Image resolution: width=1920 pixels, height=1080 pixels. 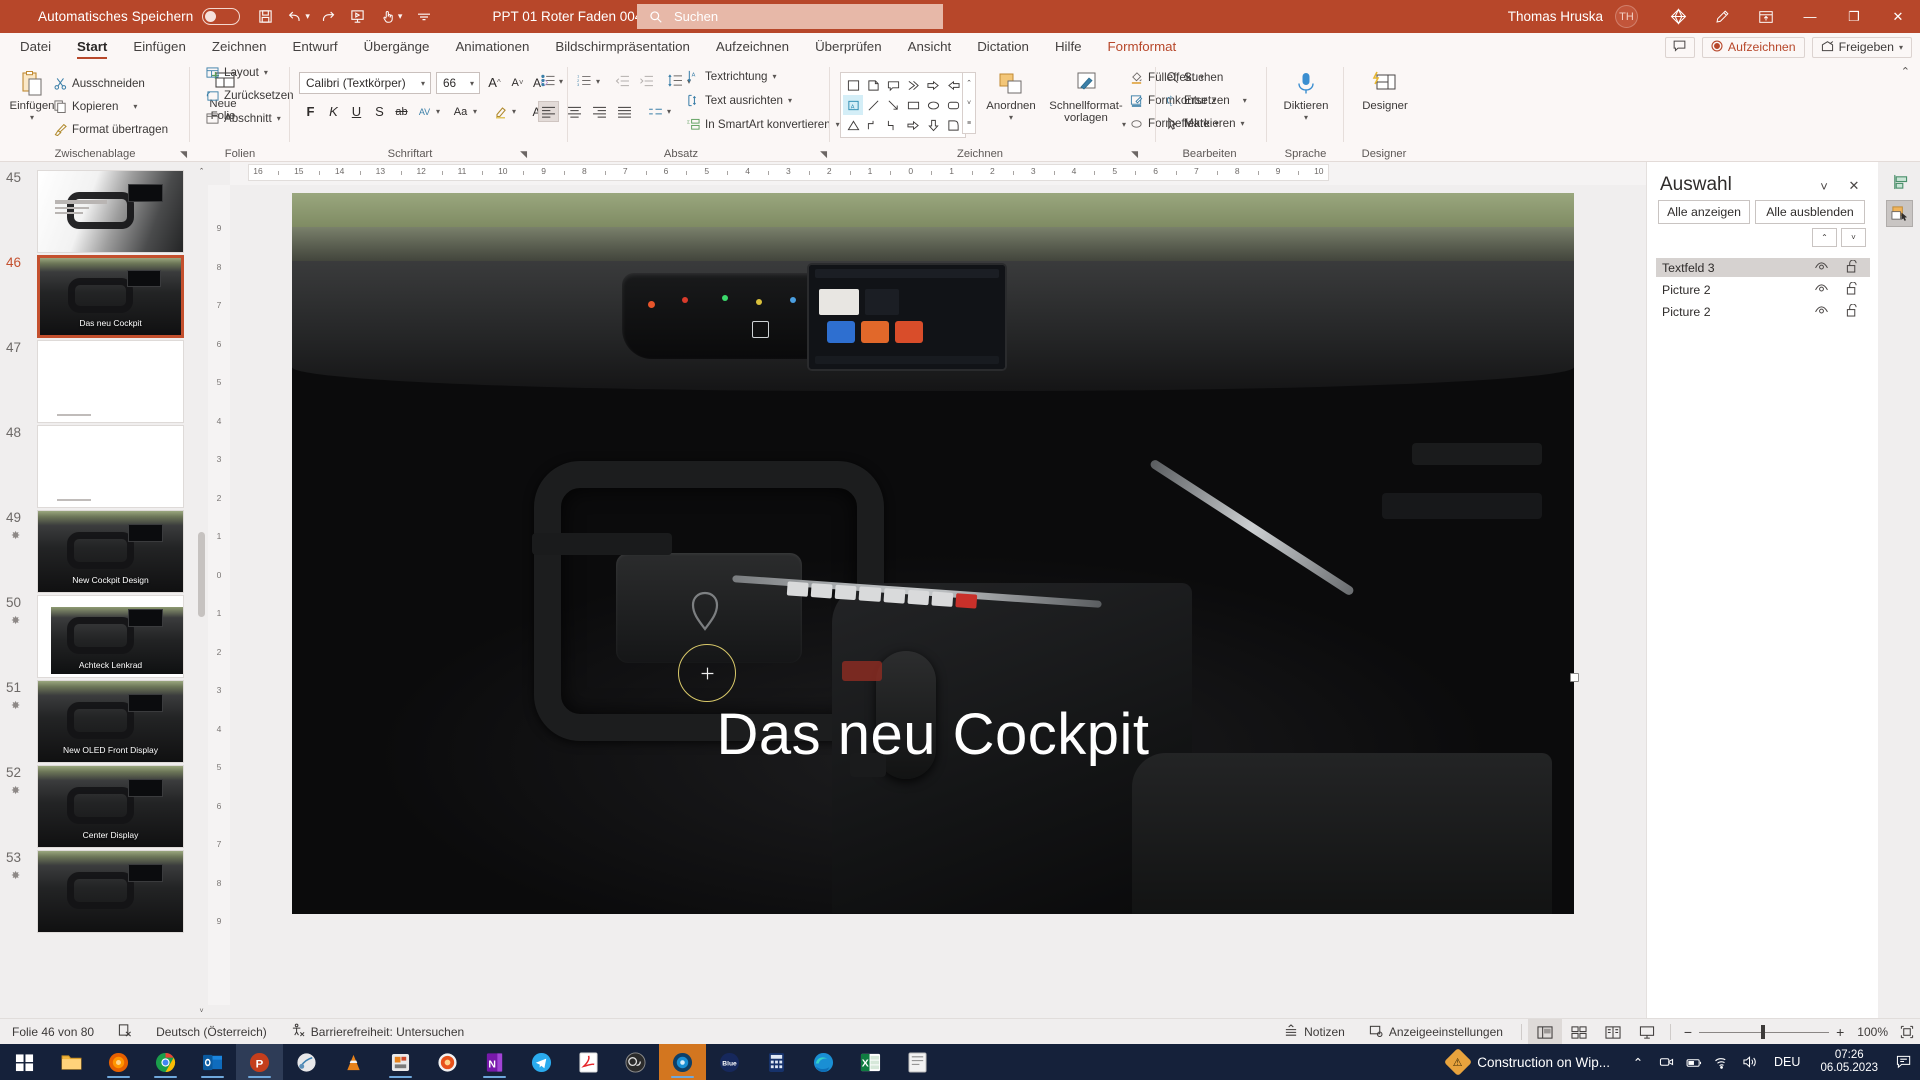 I want to click on minimize-button: —, so click(x=1810, y=16).